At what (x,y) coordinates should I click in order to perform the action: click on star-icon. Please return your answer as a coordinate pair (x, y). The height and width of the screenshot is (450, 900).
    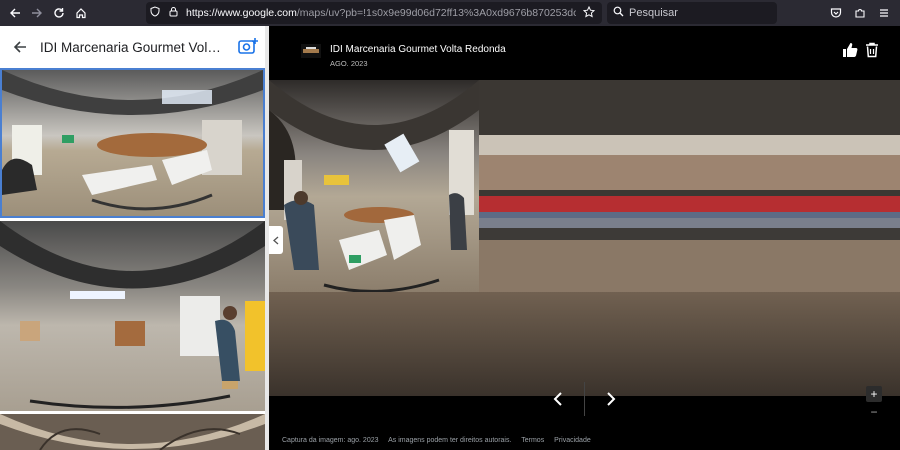
    Looking at the image, I should click on (589, 13).